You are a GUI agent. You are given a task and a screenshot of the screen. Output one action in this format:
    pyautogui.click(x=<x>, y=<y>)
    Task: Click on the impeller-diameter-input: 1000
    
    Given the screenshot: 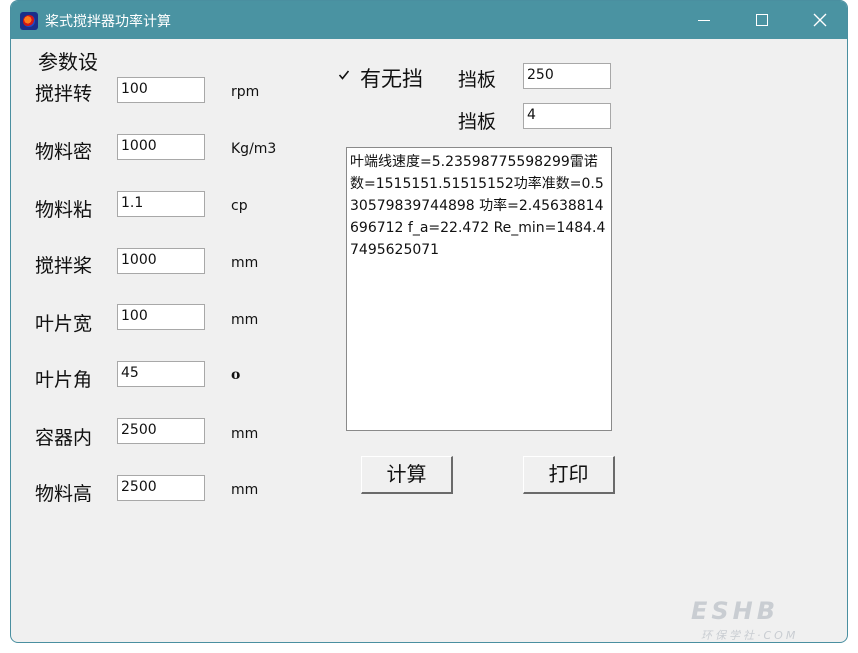 What is the action you would take?
    pyautogui.click(x=161, y=261)
    